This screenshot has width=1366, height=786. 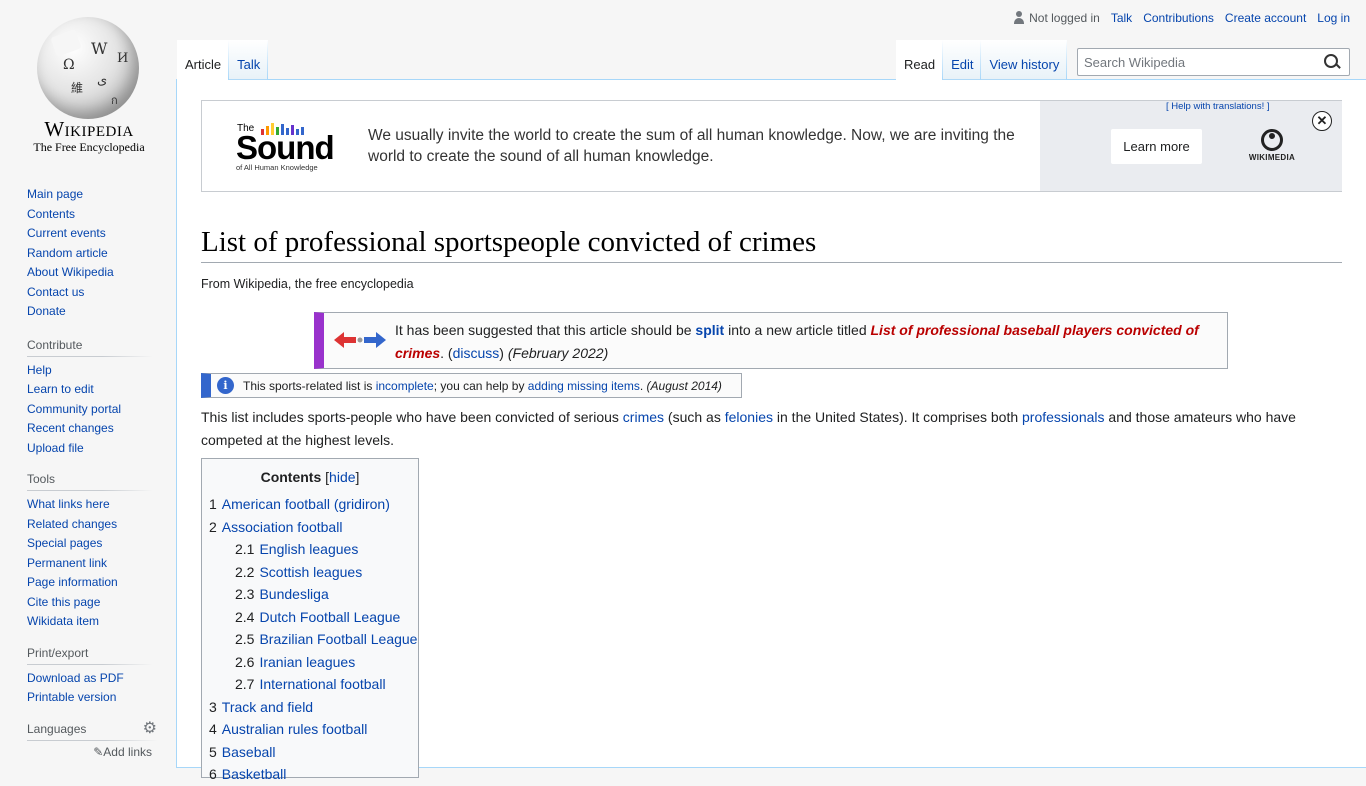 What do you see at coordinates (749, 417) in the screenshot?
I see `felonies-link: felonies` at bounding box center [749, 417].